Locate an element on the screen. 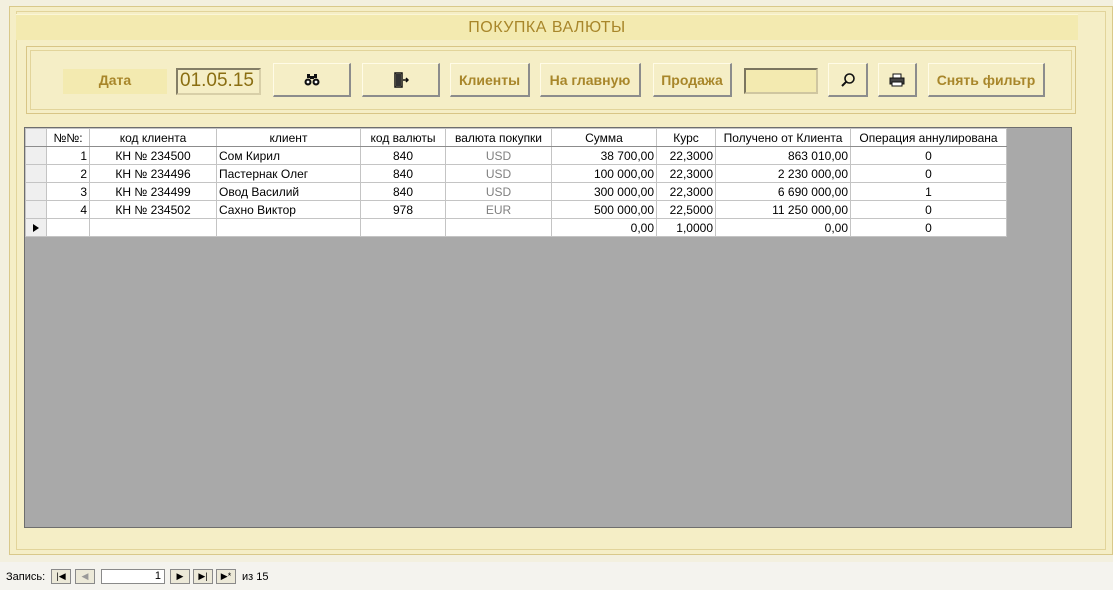 The height and width of the screenshot is (590, 1113). print-button is located at coordinates (897, 80).